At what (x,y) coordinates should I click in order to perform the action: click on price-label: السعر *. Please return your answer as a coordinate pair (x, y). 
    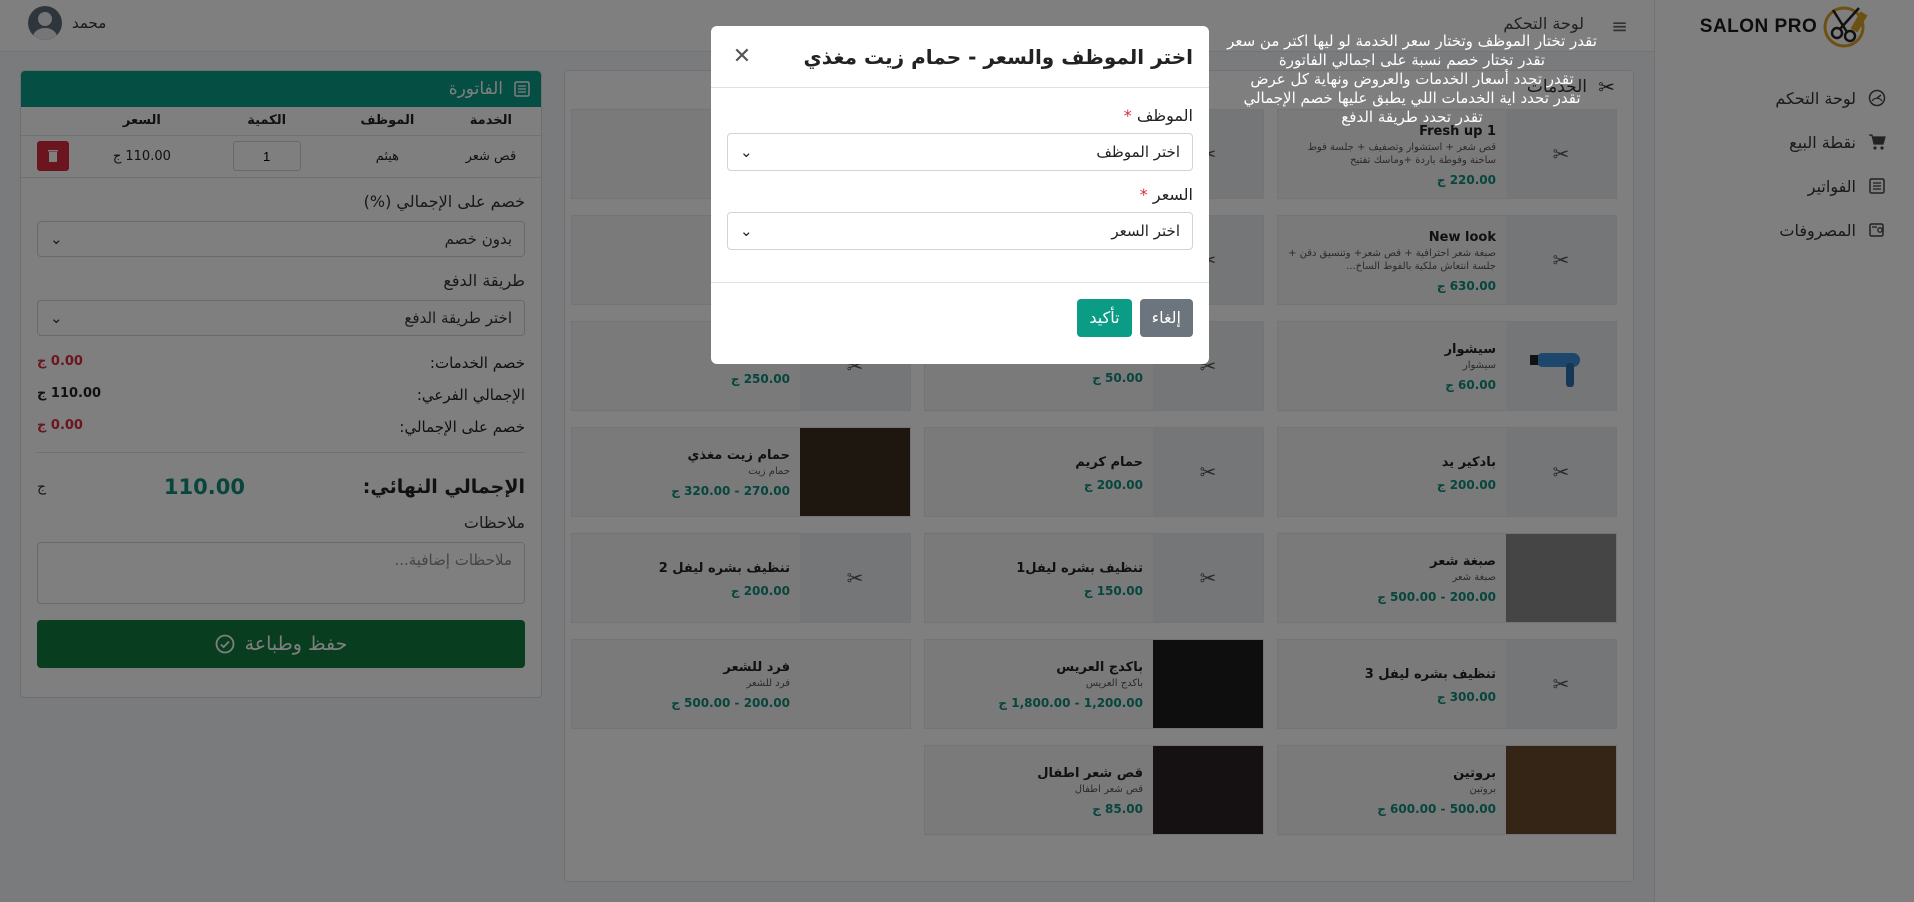
    Looking at the image, I should click on (960, 194).